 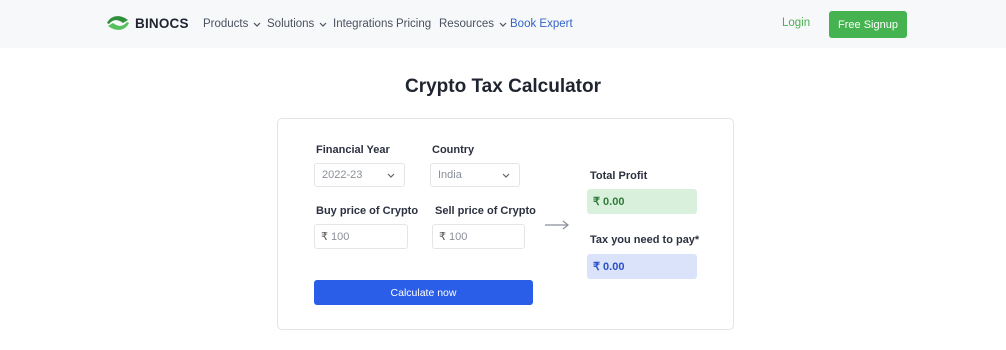 I want to click on brand-logo: BINOCS, so click(x=147, y=23).